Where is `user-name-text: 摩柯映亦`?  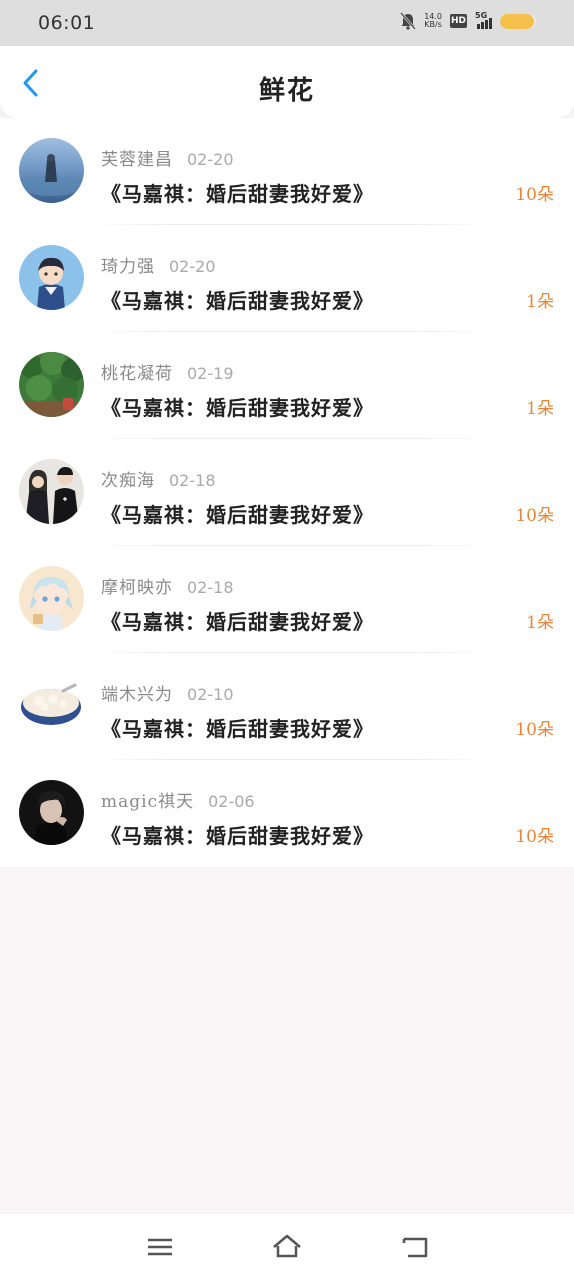
user-name-text: 摩柯映亦 is located at coordinates (137, 588).